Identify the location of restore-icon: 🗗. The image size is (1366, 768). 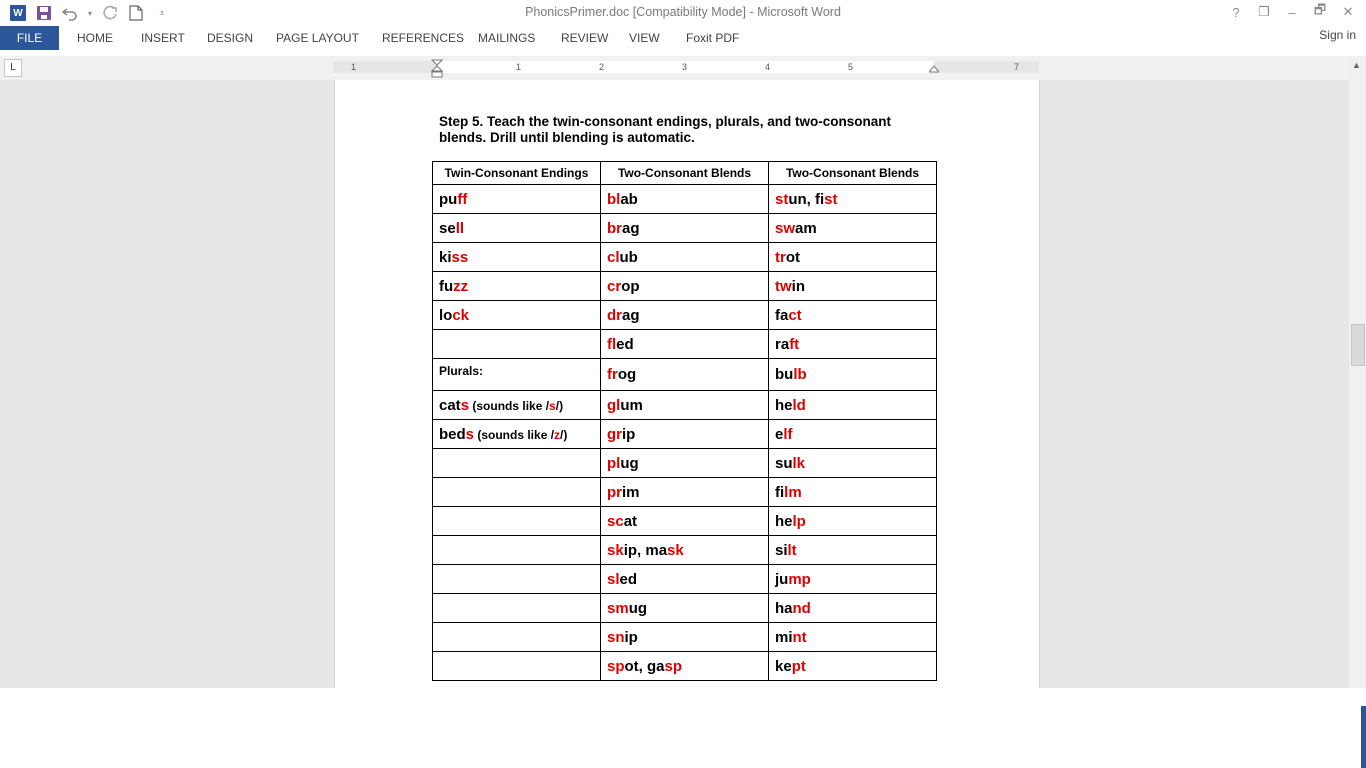
(1320, 12).